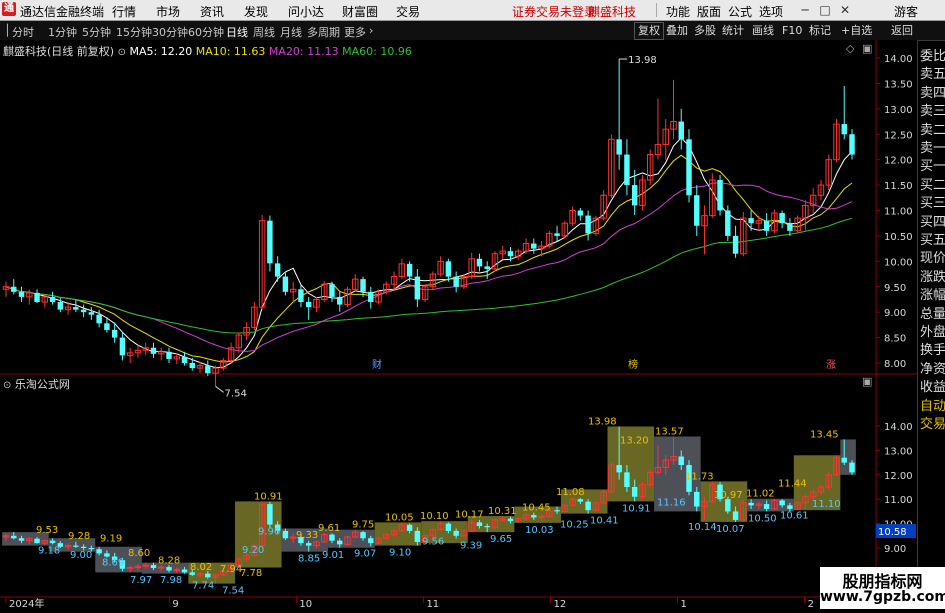 The width and height of the screenshot is (945, 613). Describe the element at coordinates (433, 541) in the screenshot. I see `sub-value-label: 9.56` at that location.